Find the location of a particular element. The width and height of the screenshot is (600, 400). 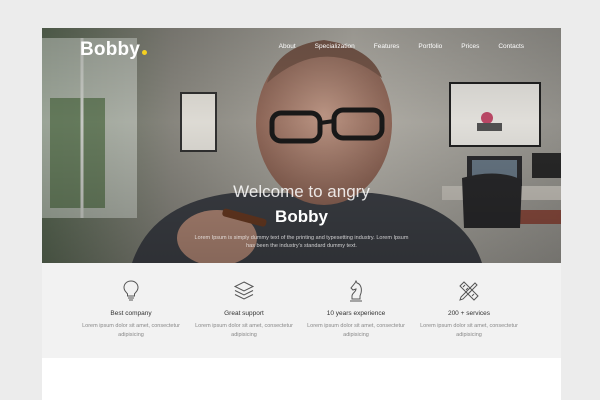

feature-title: 200 + services is located at coordinates (469, 313).